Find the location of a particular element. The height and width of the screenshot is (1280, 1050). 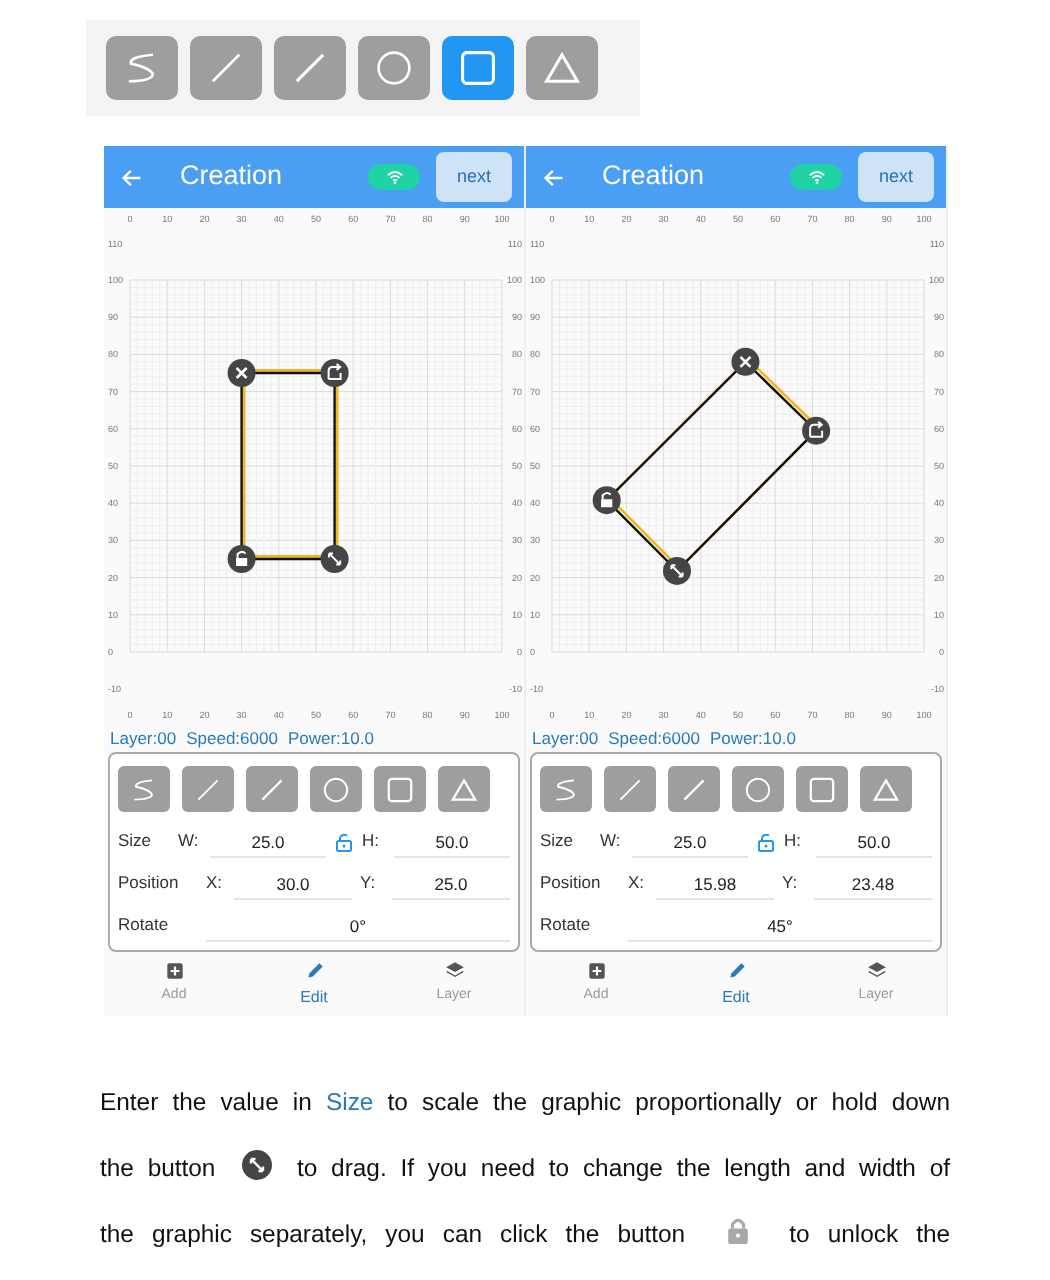

input-field: 45° is located at coordinates (780, 925).